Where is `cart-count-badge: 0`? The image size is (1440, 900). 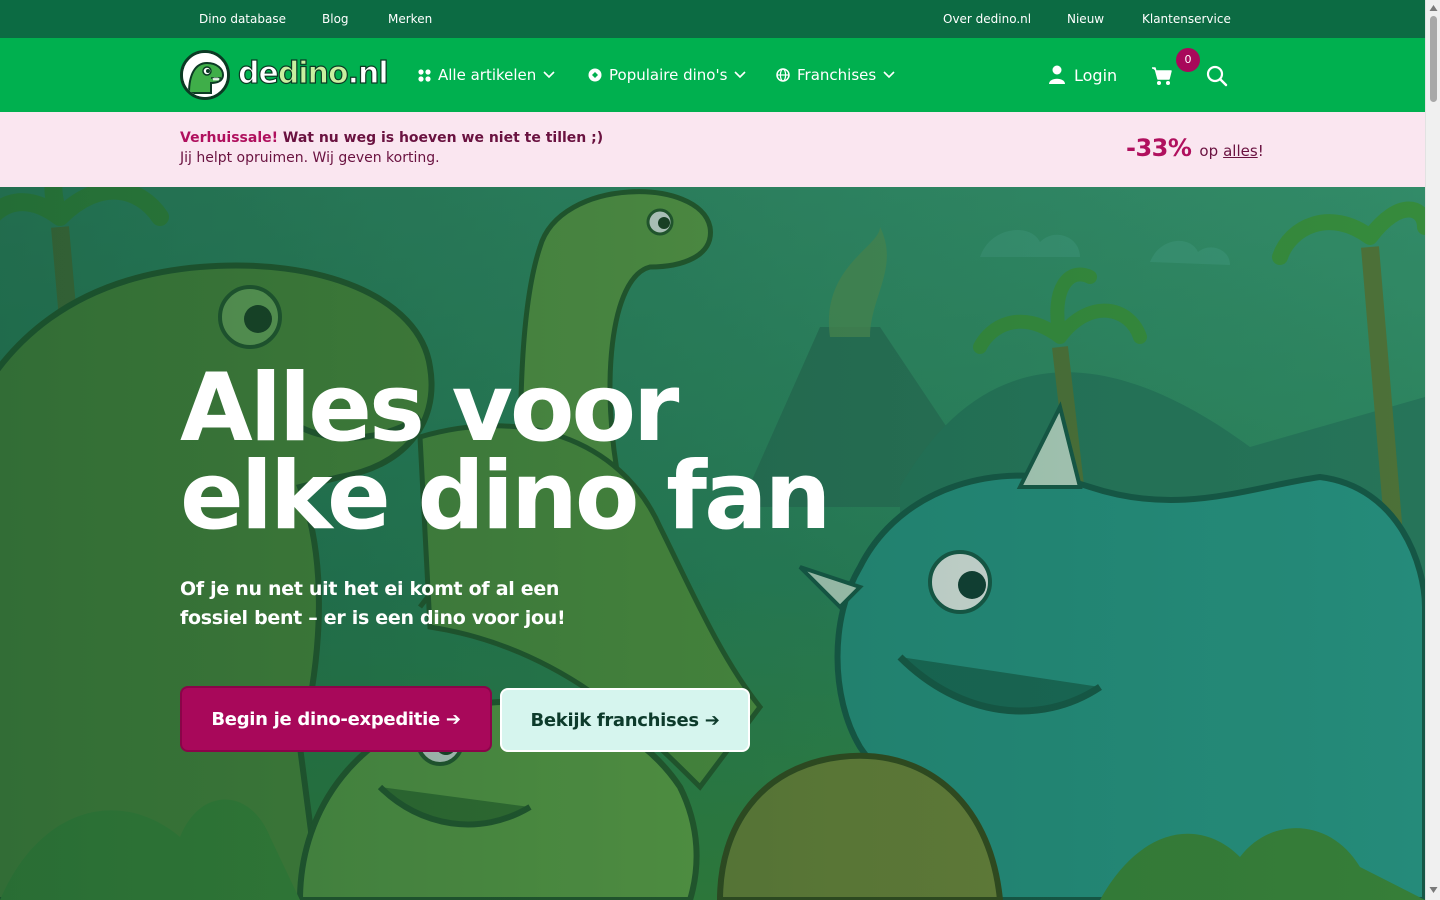 cart-count-badge: 0 is located at coordinates (1188, 60).